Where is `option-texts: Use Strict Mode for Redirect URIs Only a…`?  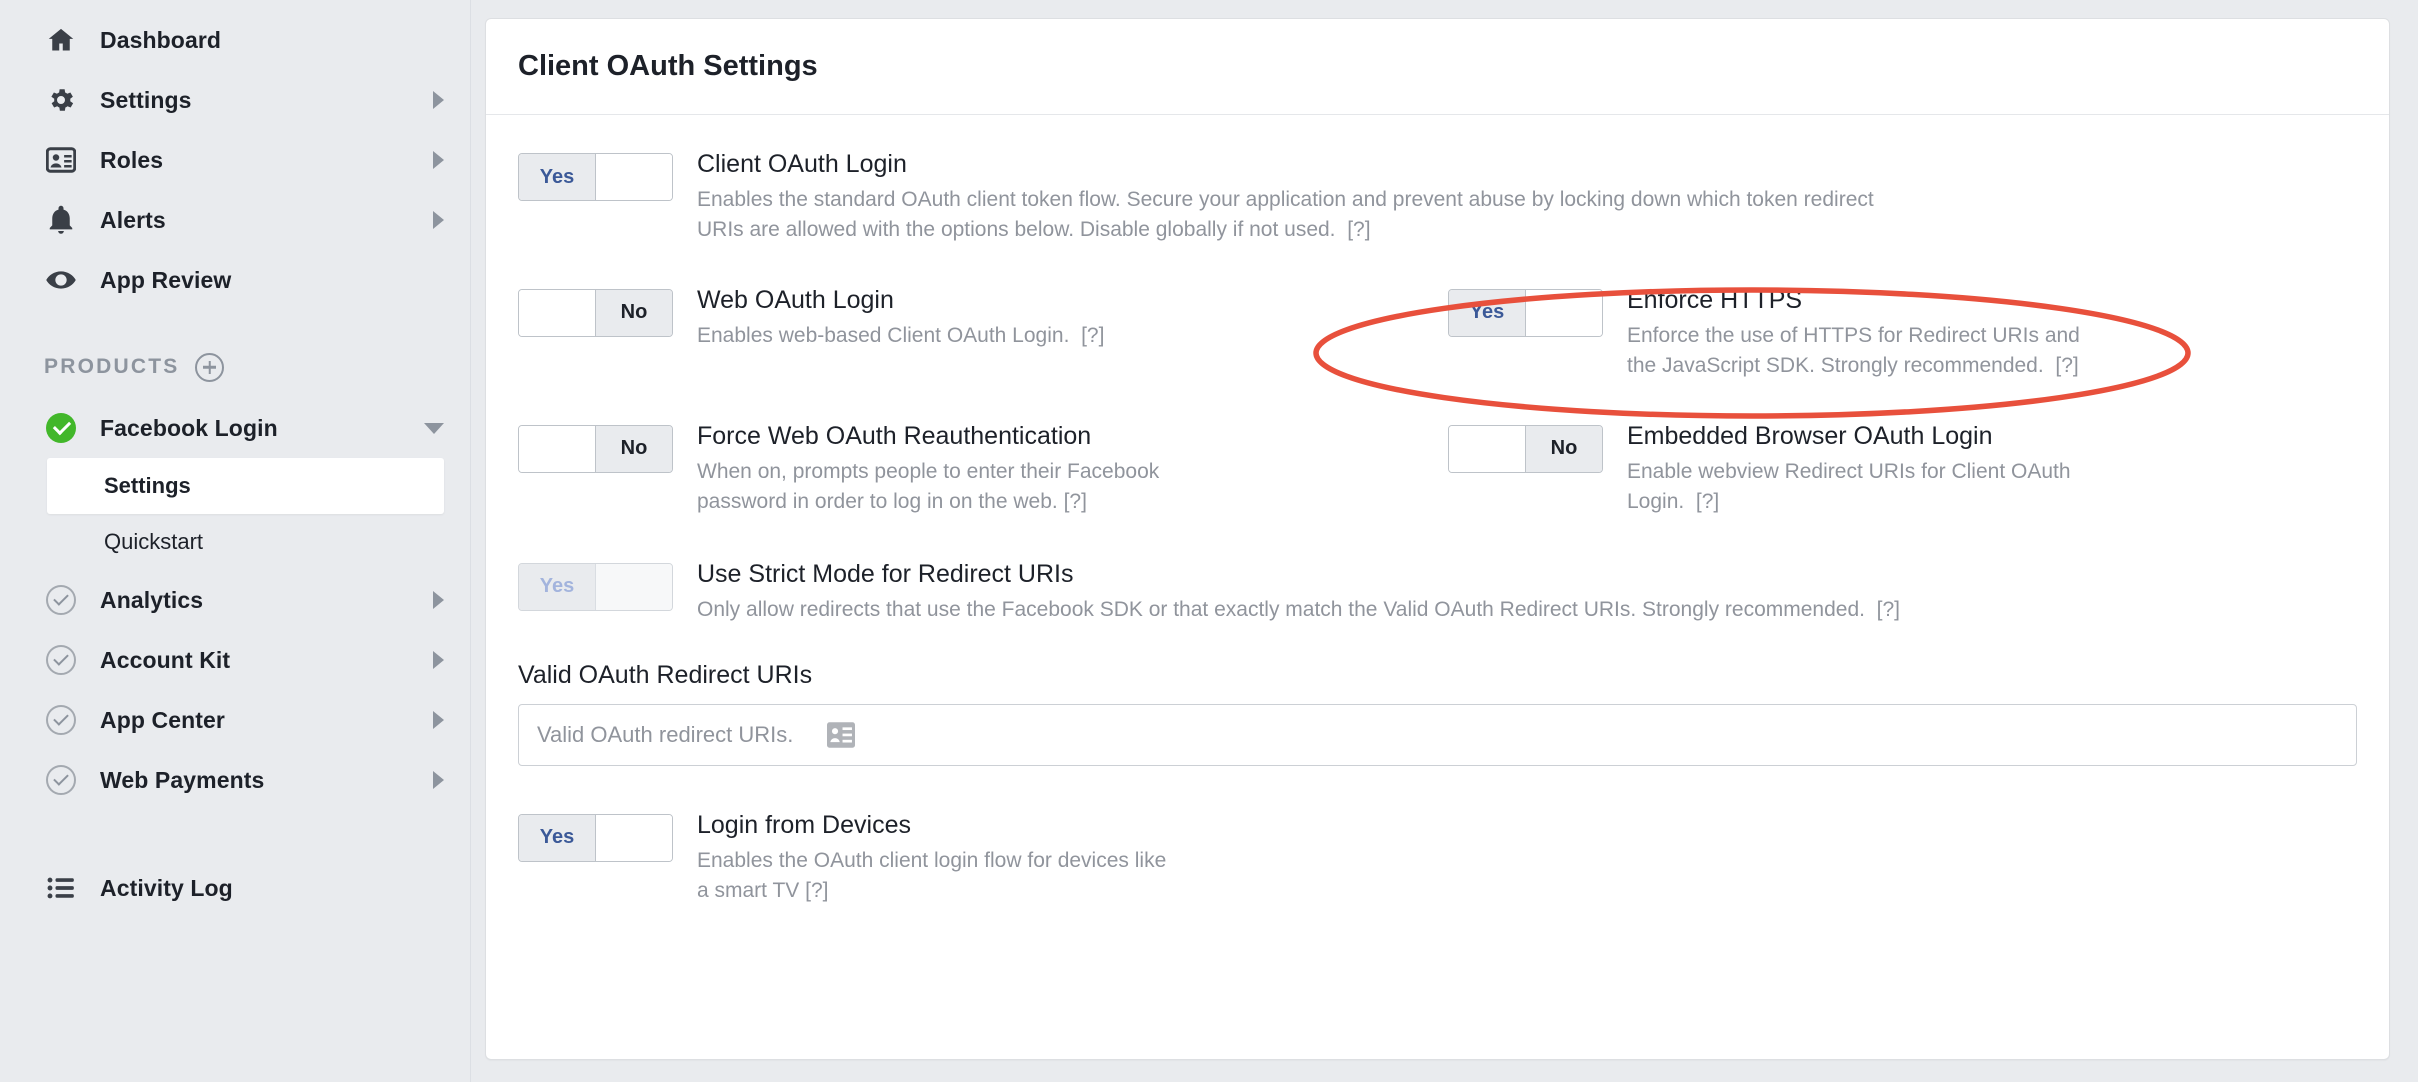 option-texts: Use Strict Mode for Redirect URIs Only a… is located at coordinates (1298, 592).